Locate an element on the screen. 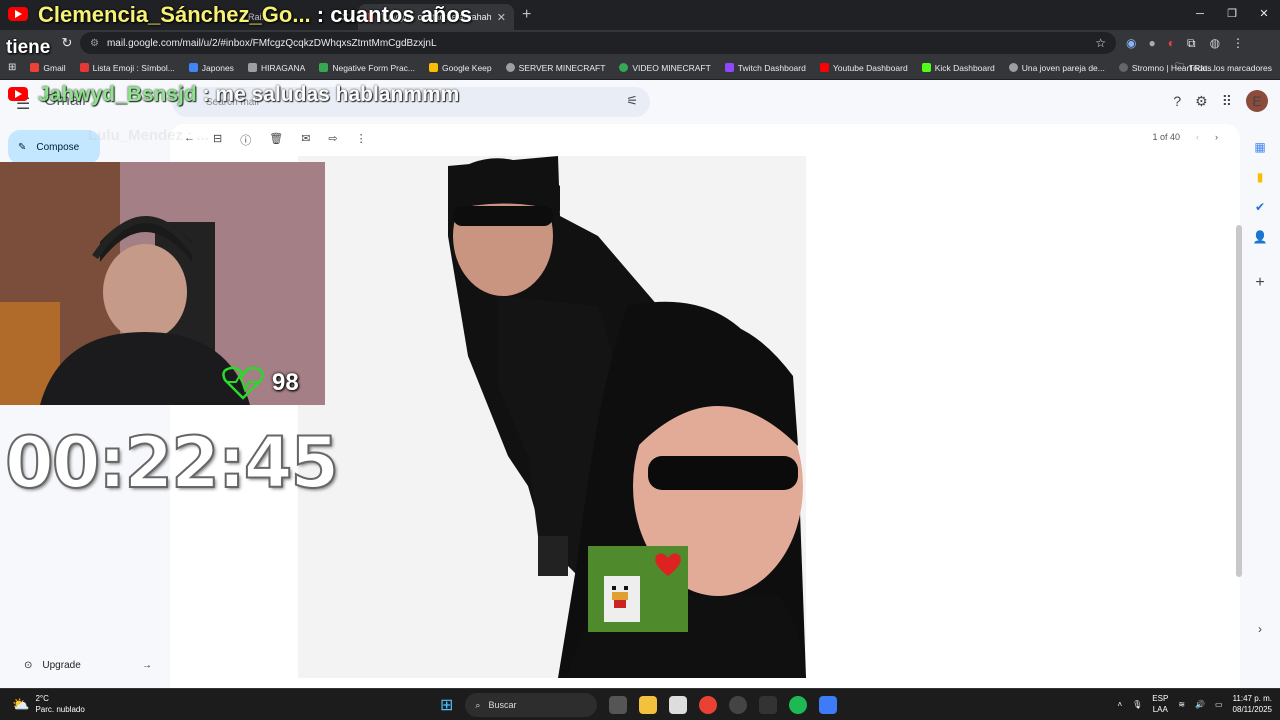 Image resolution: width=1280 pixels, height=720 pixels. bookmark-item: SERVER MINECRAFT is located at coordinates (555, 68).